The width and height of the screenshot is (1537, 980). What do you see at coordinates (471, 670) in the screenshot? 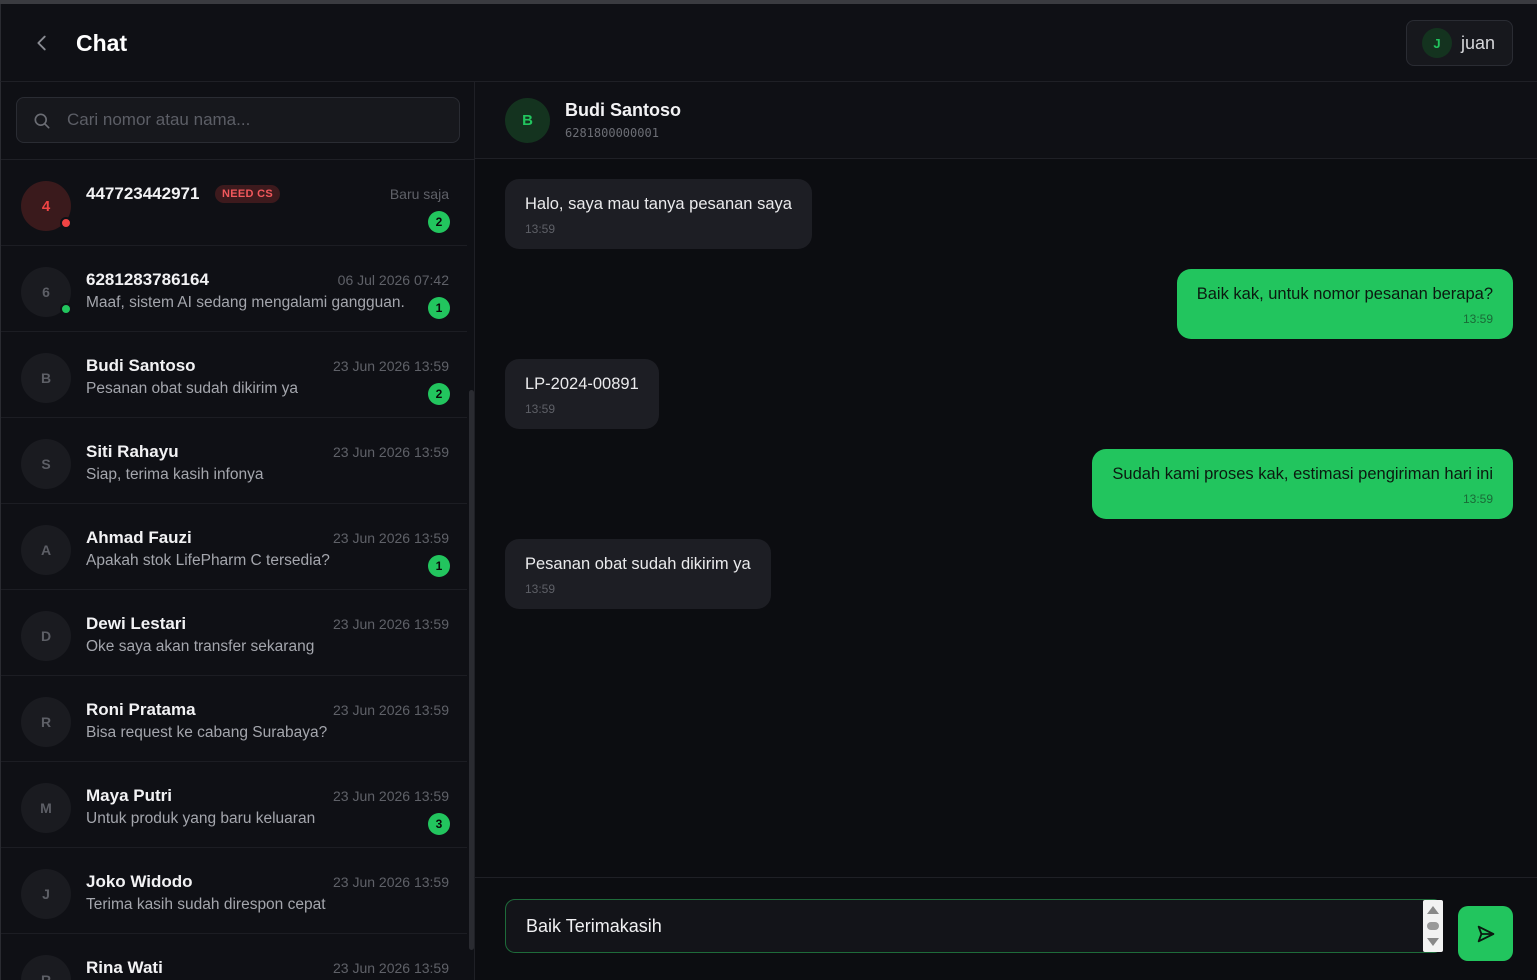
I see `sidebar-scrollbar` at bounding box center [471, 670].